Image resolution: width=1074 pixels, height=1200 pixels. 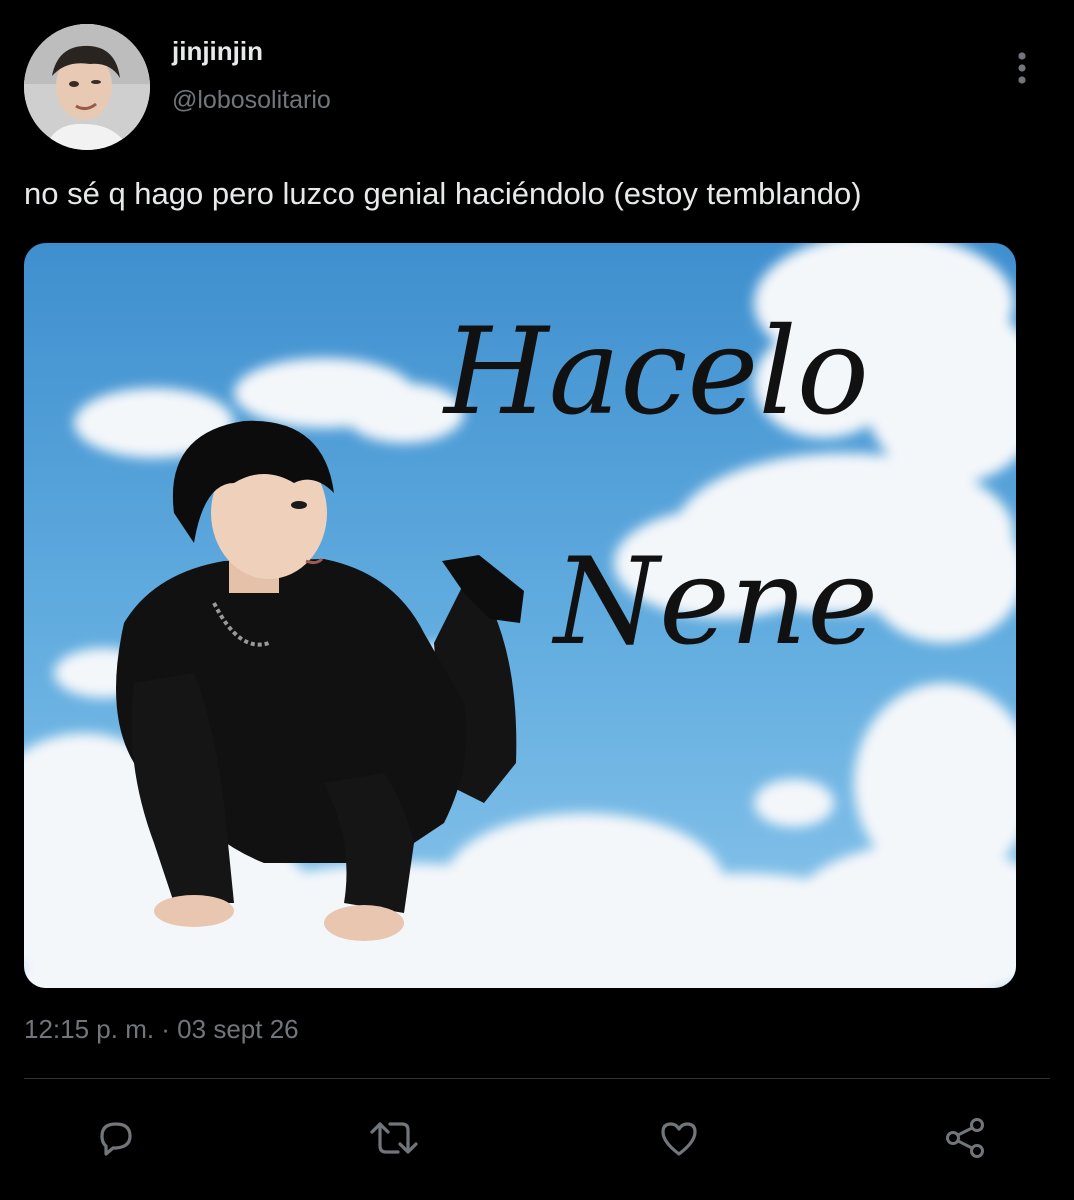 I want to click on more-vertical-icon, so click(x=1022, y=68).